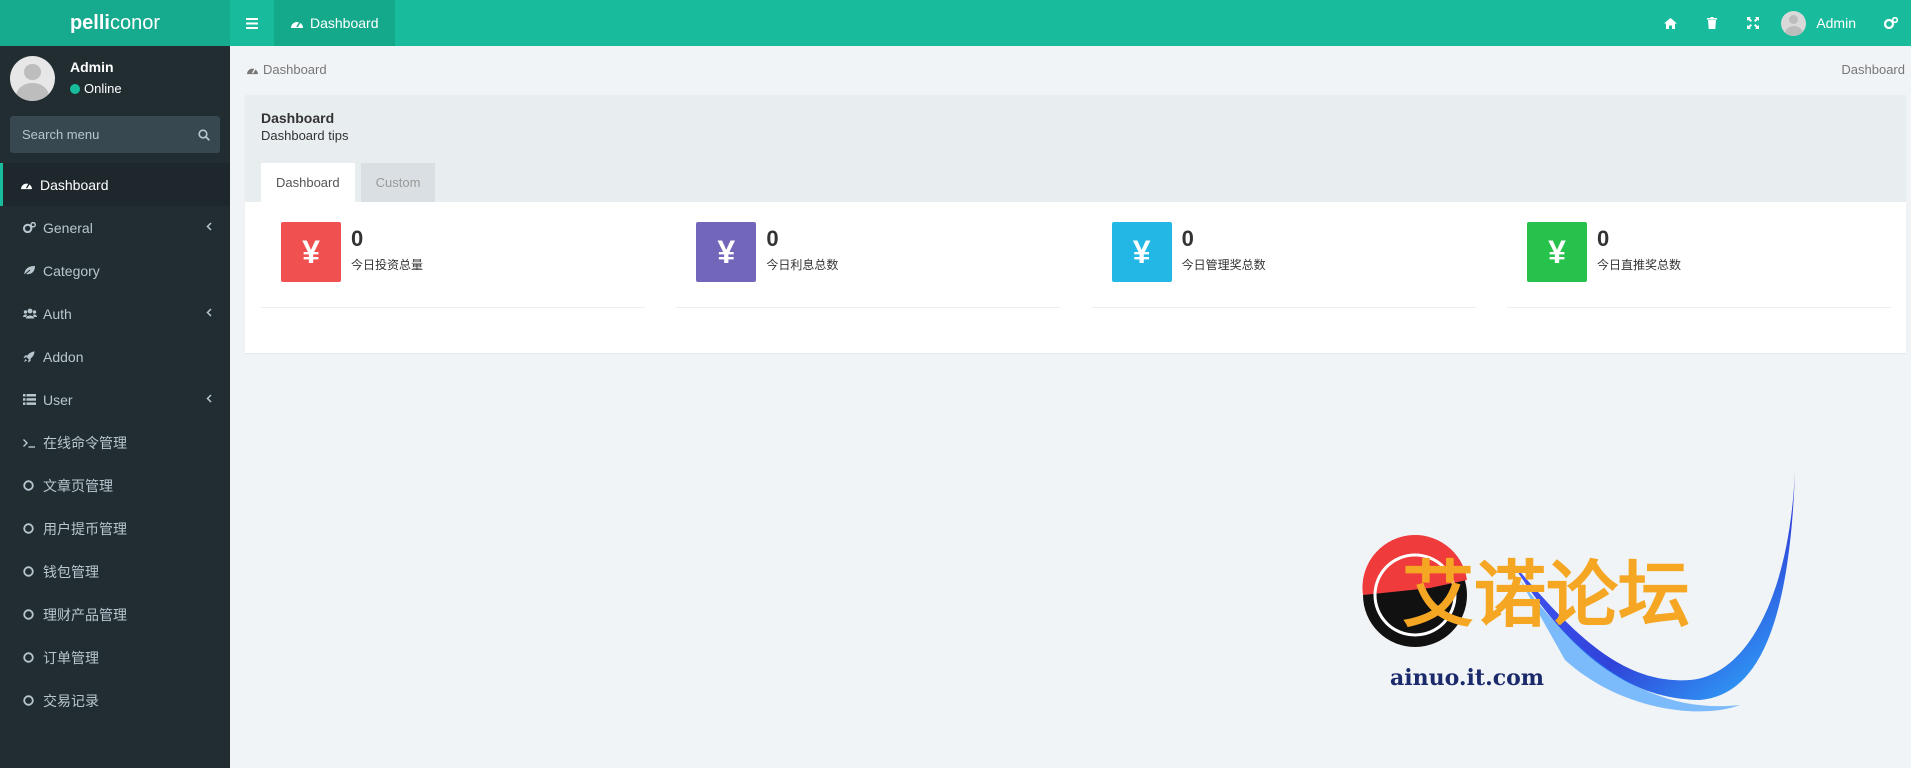 The width and height of the screenshot is (1911, 768). I want to click on sidebar-item-wallet: 钱包管理, so click(115, 571).